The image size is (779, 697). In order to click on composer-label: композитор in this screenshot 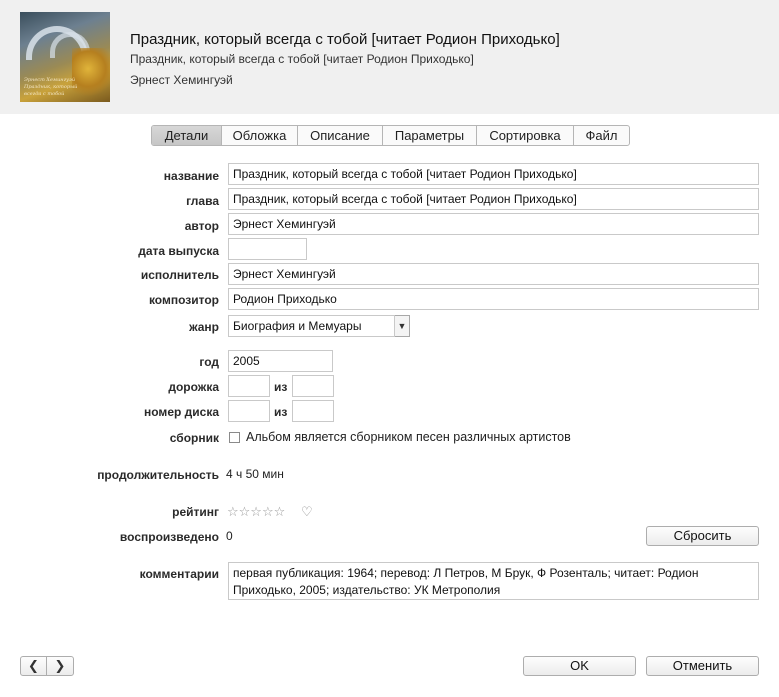, I will do `click(183, 300)`.